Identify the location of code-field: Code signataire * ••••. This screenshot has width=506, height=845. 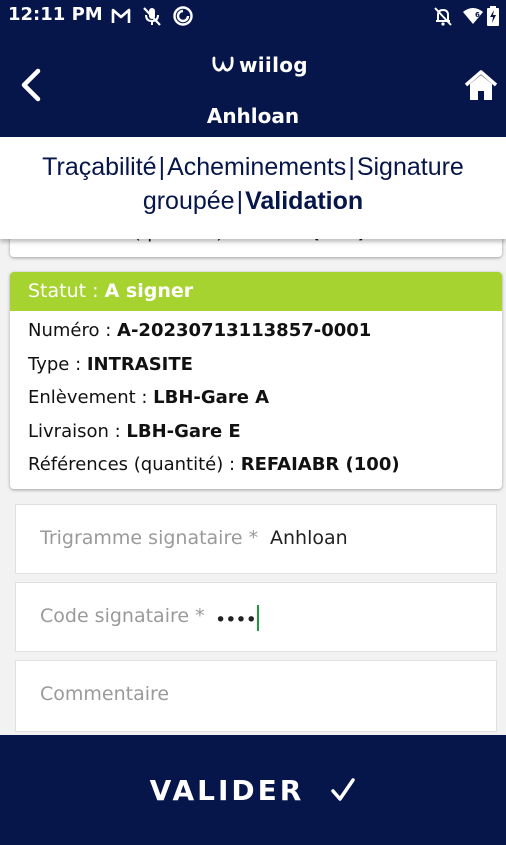
(256, 617).